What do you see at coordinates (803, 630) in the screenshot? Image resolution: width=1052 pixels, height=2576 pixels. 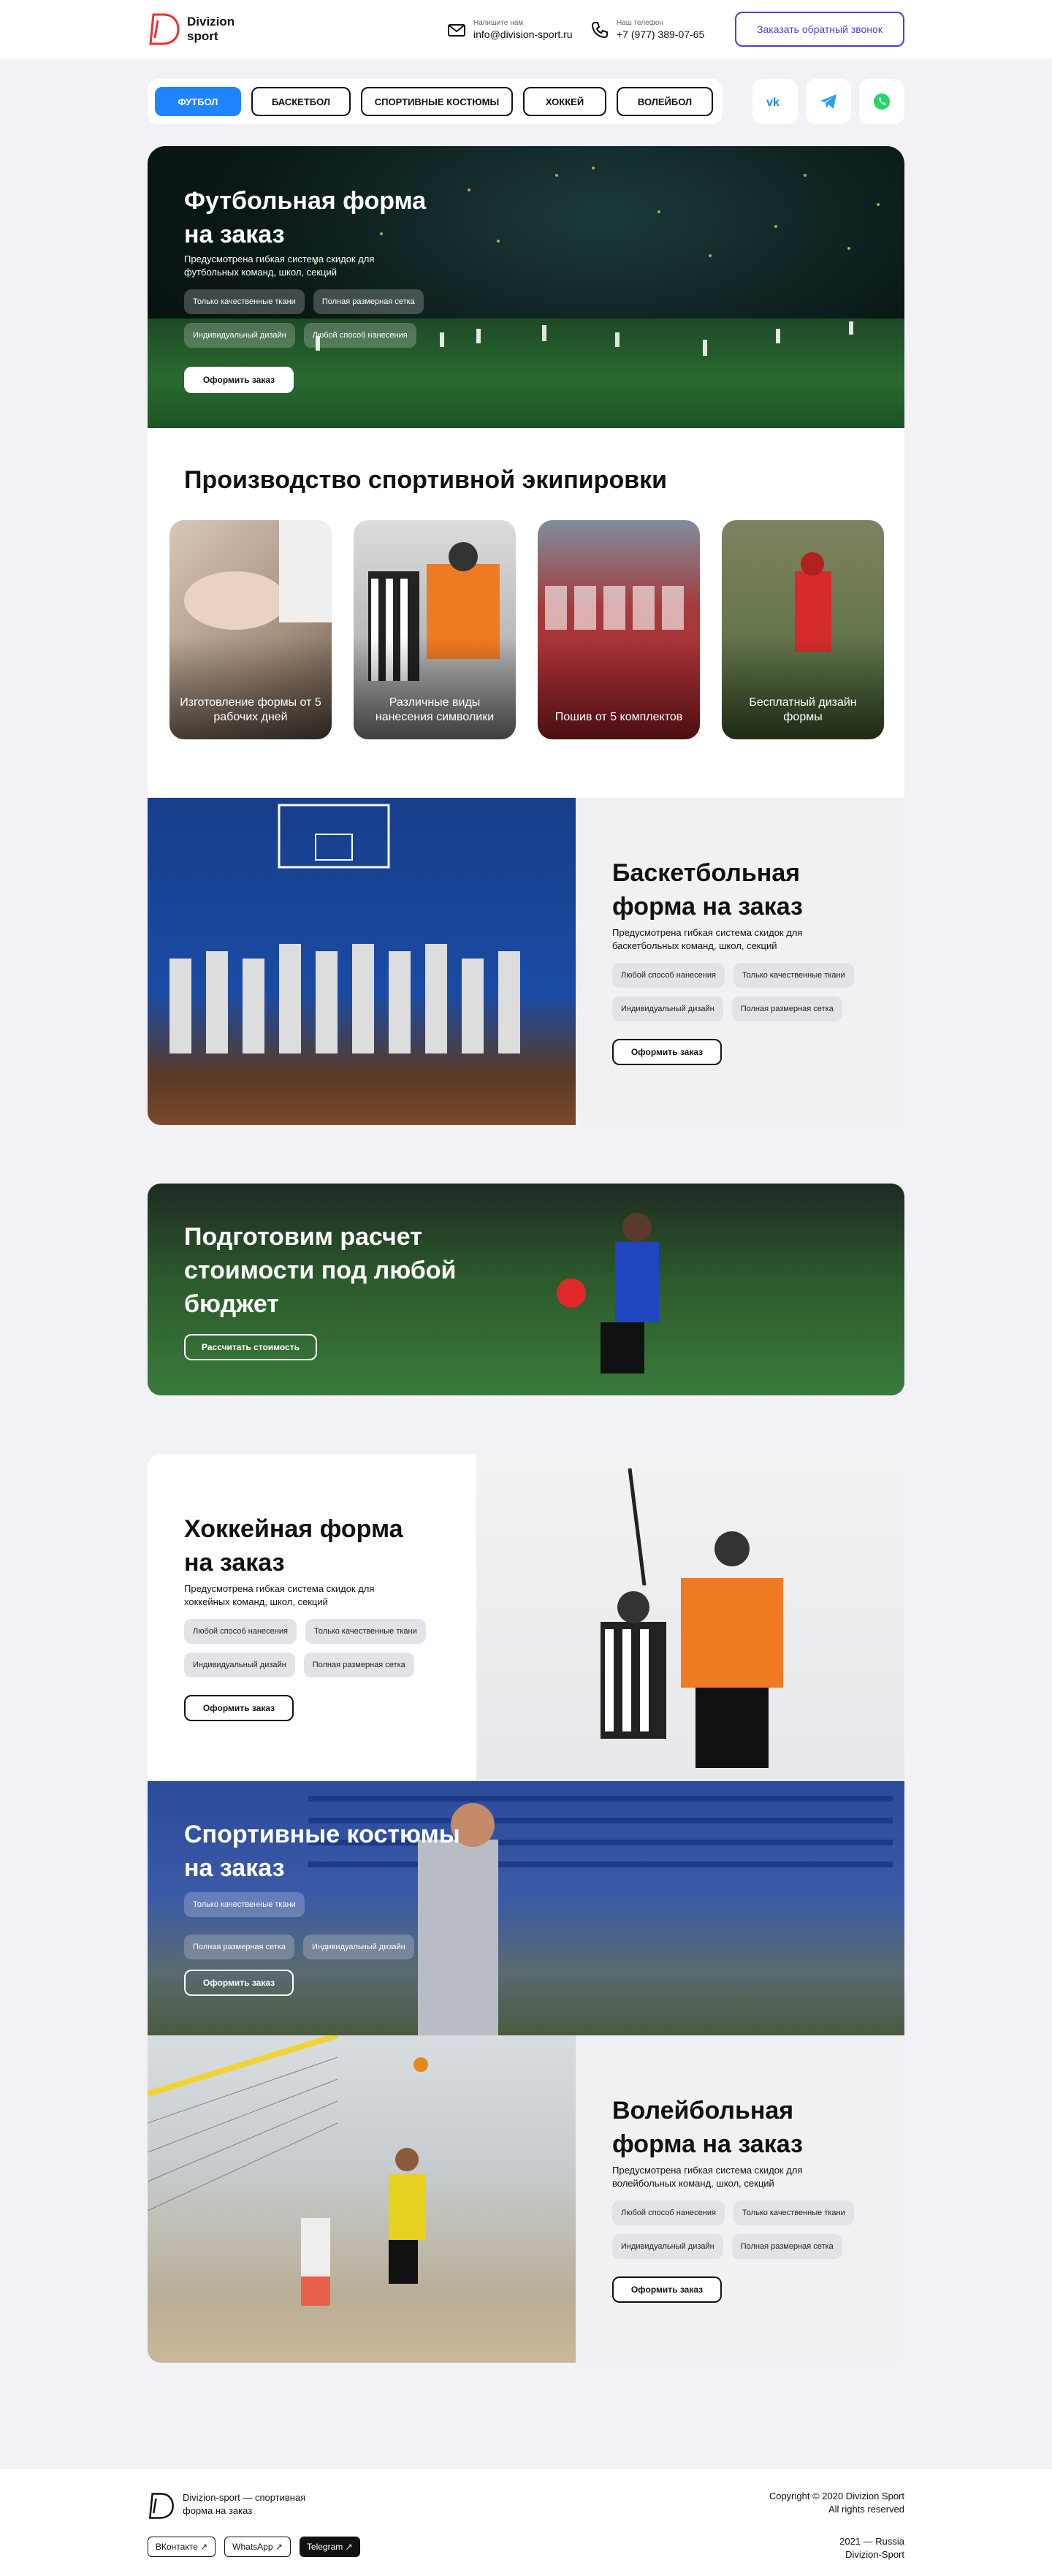 I see `production-card: Бесплатный дизайн формы` at bounding box center [803, 630].